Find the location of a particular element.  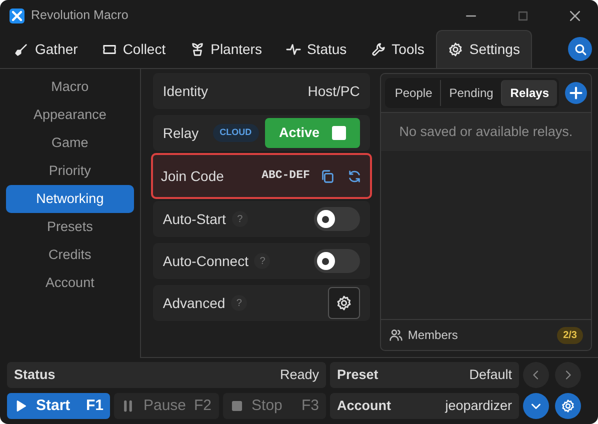

setting-label: Auto-Connect is located at coordinates (205, 261).